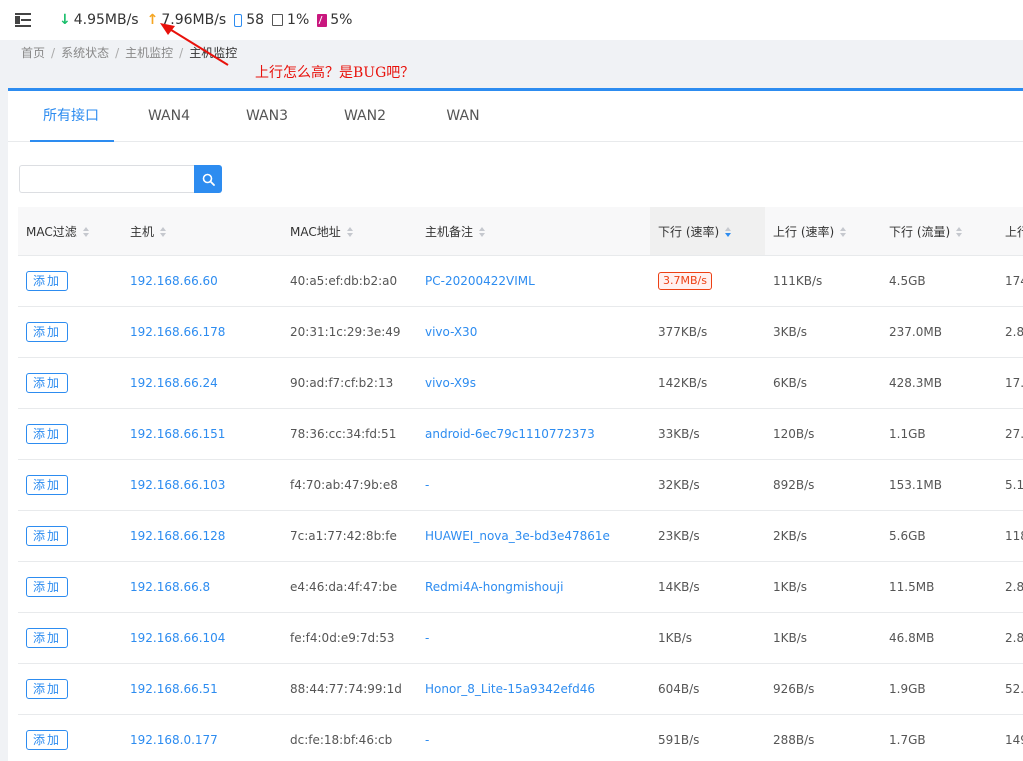  What do you see at coordinates (33, 53) in the screenshot?
I see `breadcrumb-home: 首页` at bounding box center [33, 53].